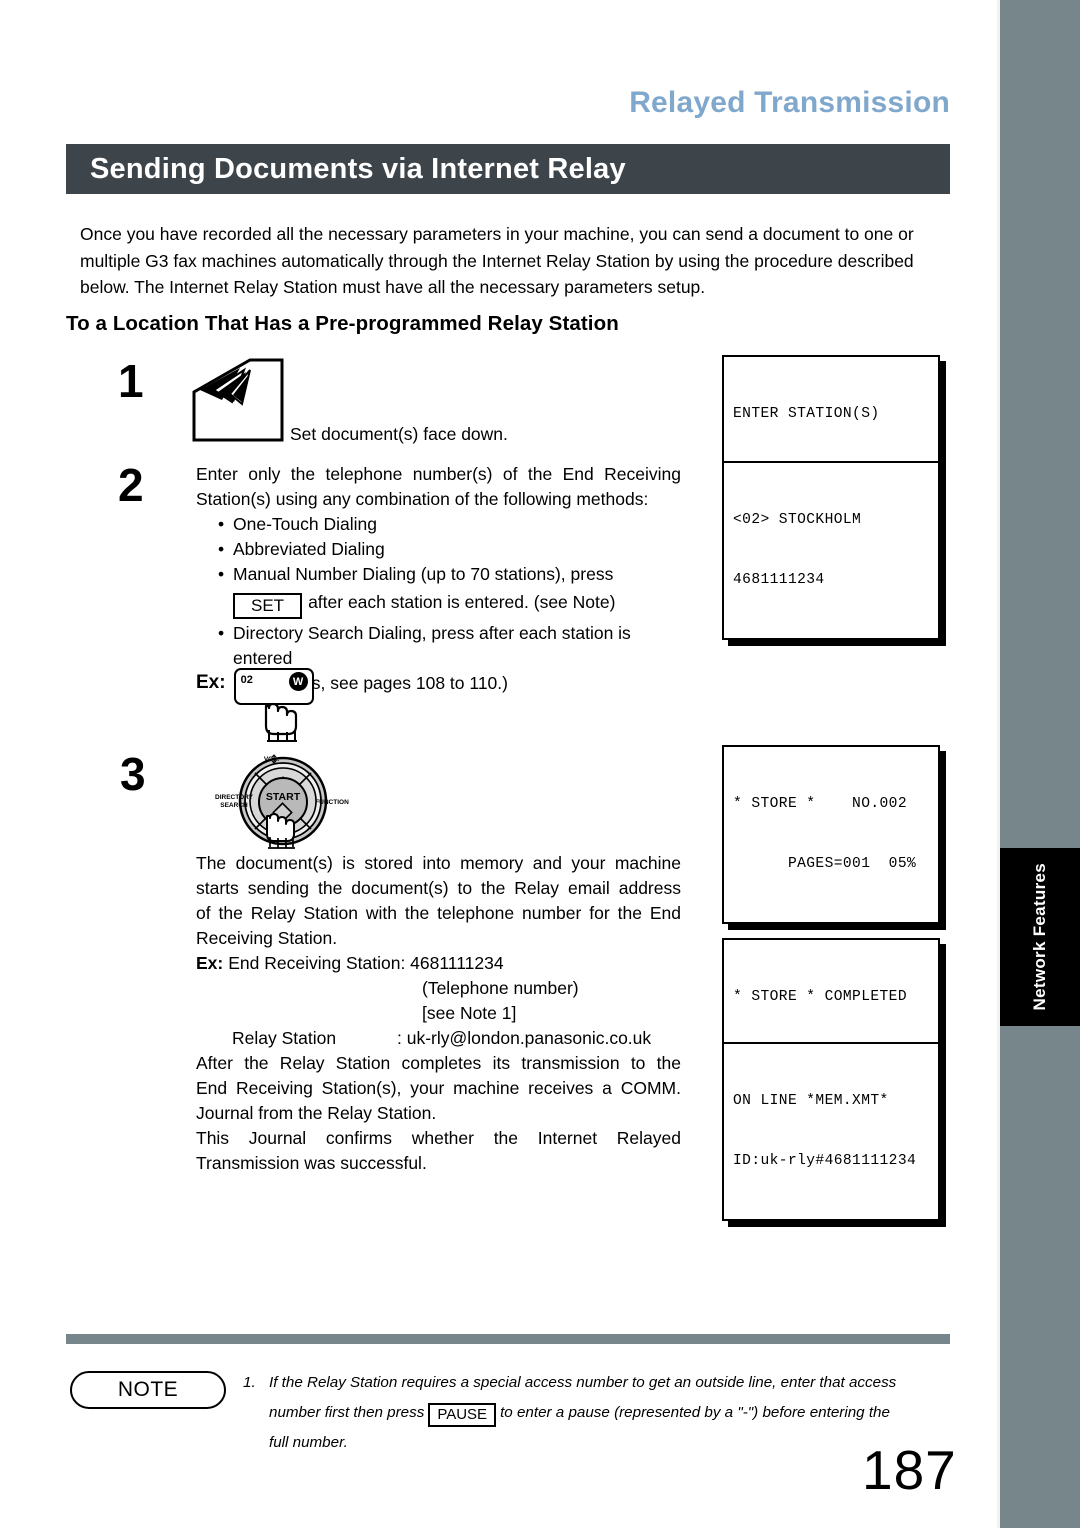  I want to click on lcd-display-on-line-mem-xmt: ON LINE *MEM.XMT* ID:uk-rly#4681111234, so click(831, 1131).